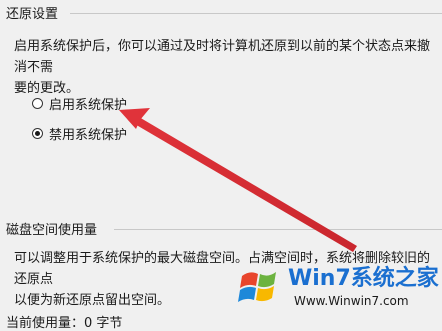 Image resolution: width=442 pixels, height=331 pixels. Describe the element at coordinates (351, 301) in the screenshot. I see `watermark-url: Www.Winwin7.com` at that location.